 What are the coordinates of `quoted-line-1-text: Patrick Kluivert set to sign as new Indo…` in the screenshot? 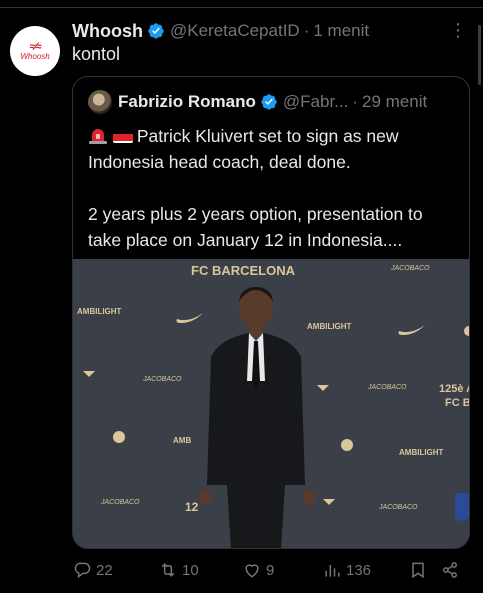 It's located at (243, 149).